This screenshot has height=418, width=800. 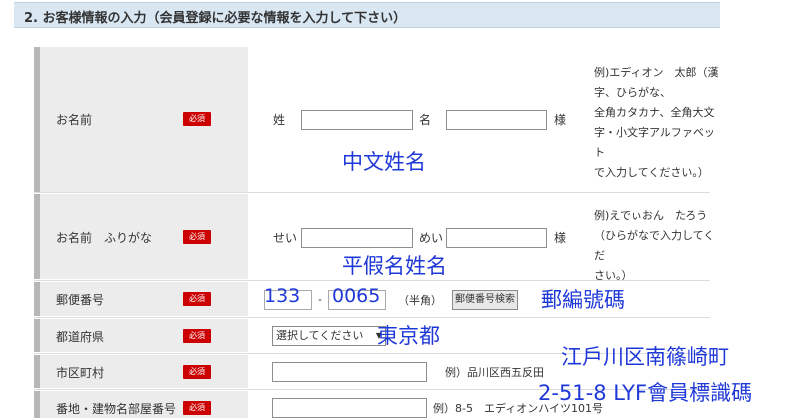 I want to click on label-cell: 番地・建物名部屋番号 必須, so click(x=144, y=404).